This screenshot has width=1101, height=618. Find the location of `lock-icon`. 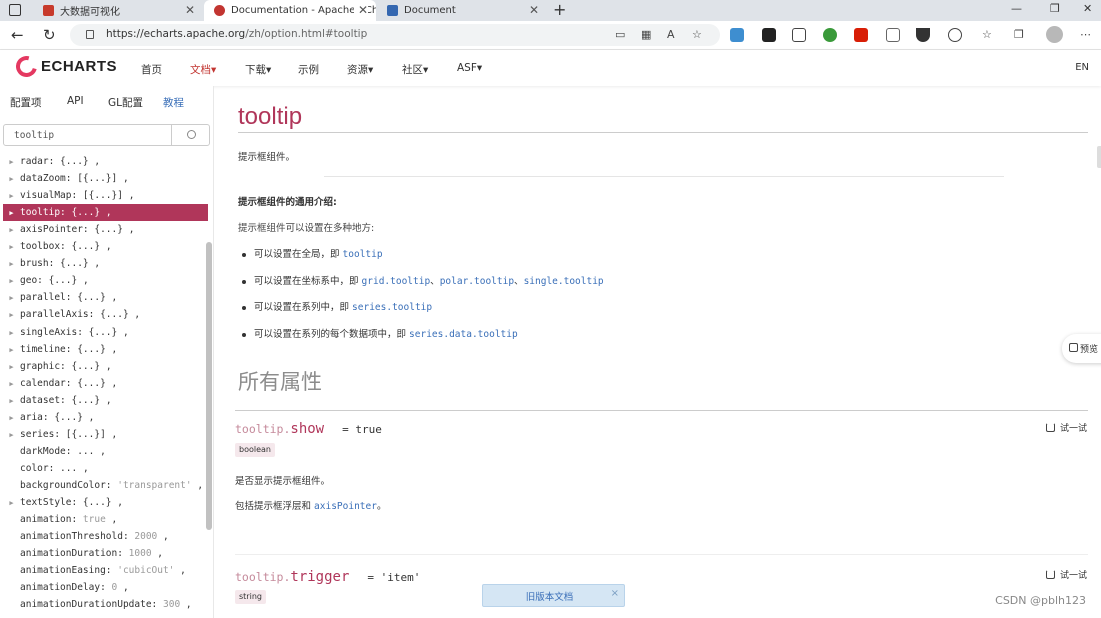

lock-icon is located at coordinates (90, 34).